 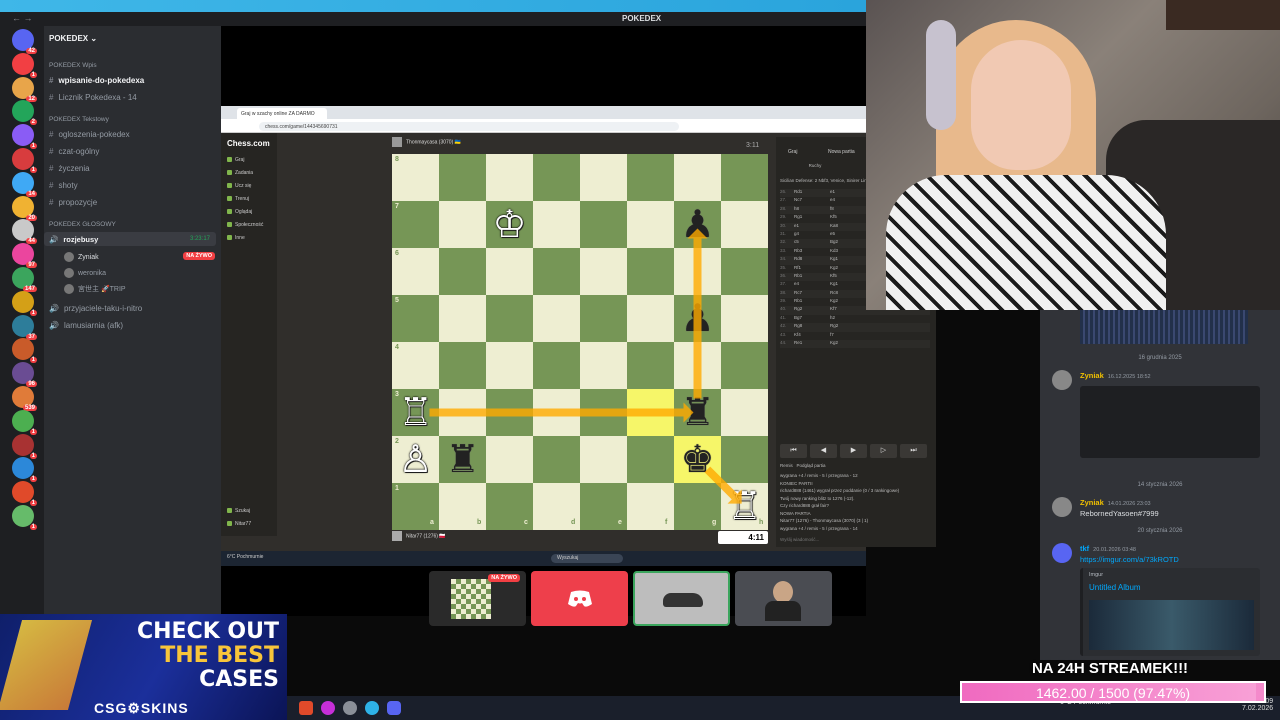 What do you see at coordinates (812, 308) in the screenshot?
I see `white-move: Rg2` at bounding box center [812, 308].